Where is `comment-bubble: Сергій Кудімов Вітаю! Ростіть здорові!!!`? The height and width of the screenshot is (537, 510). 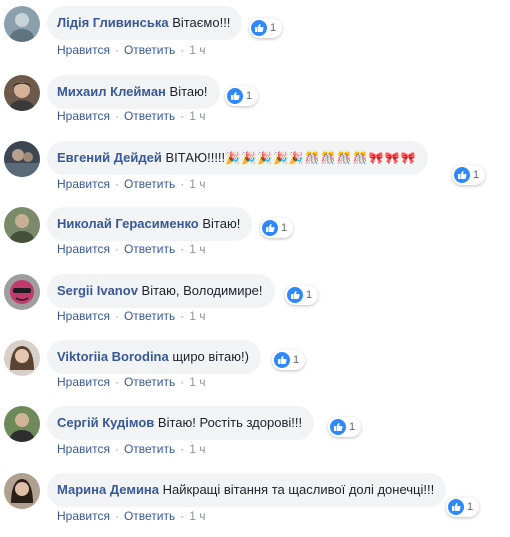 comment-bubble: Сергій Кудімов Вітаю! Ростіть здорові!!! is located at coordinates (181, 423).